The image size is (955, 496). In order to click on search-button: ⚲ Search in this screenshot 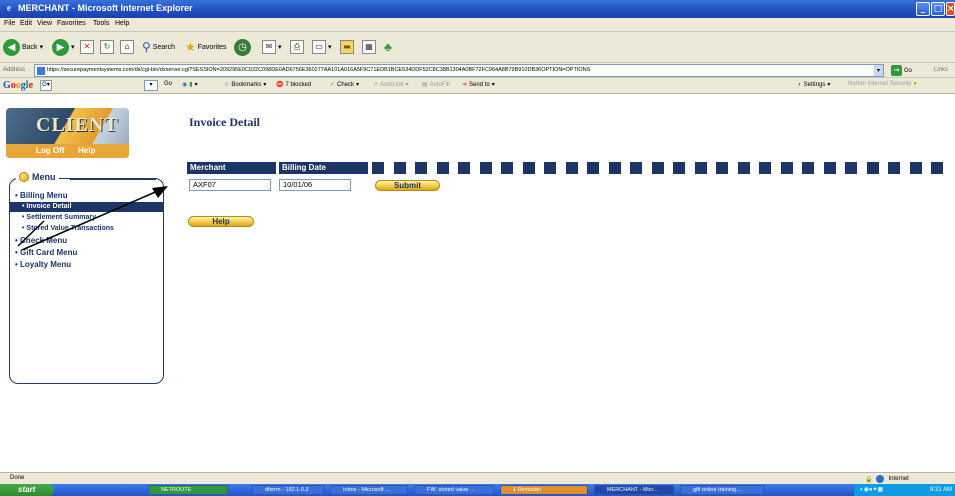, I will do `click(158, 47)`.